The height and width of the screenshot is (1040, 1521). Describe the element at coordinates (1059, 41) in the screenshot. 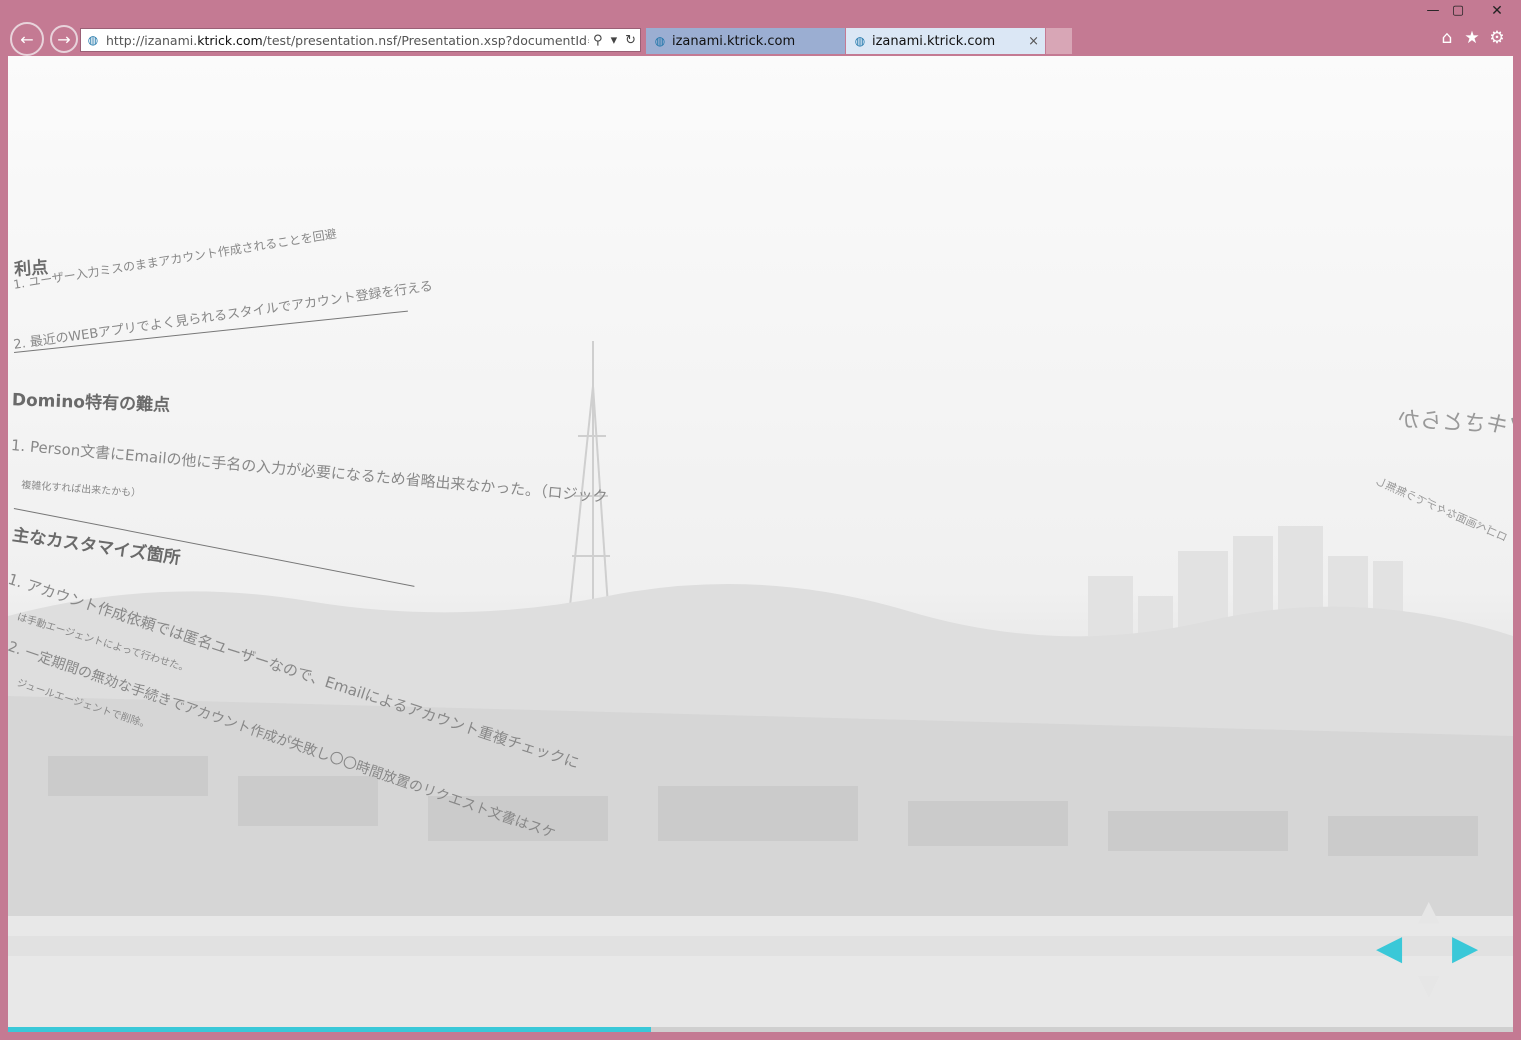

I see `new-tab-button` at that location.